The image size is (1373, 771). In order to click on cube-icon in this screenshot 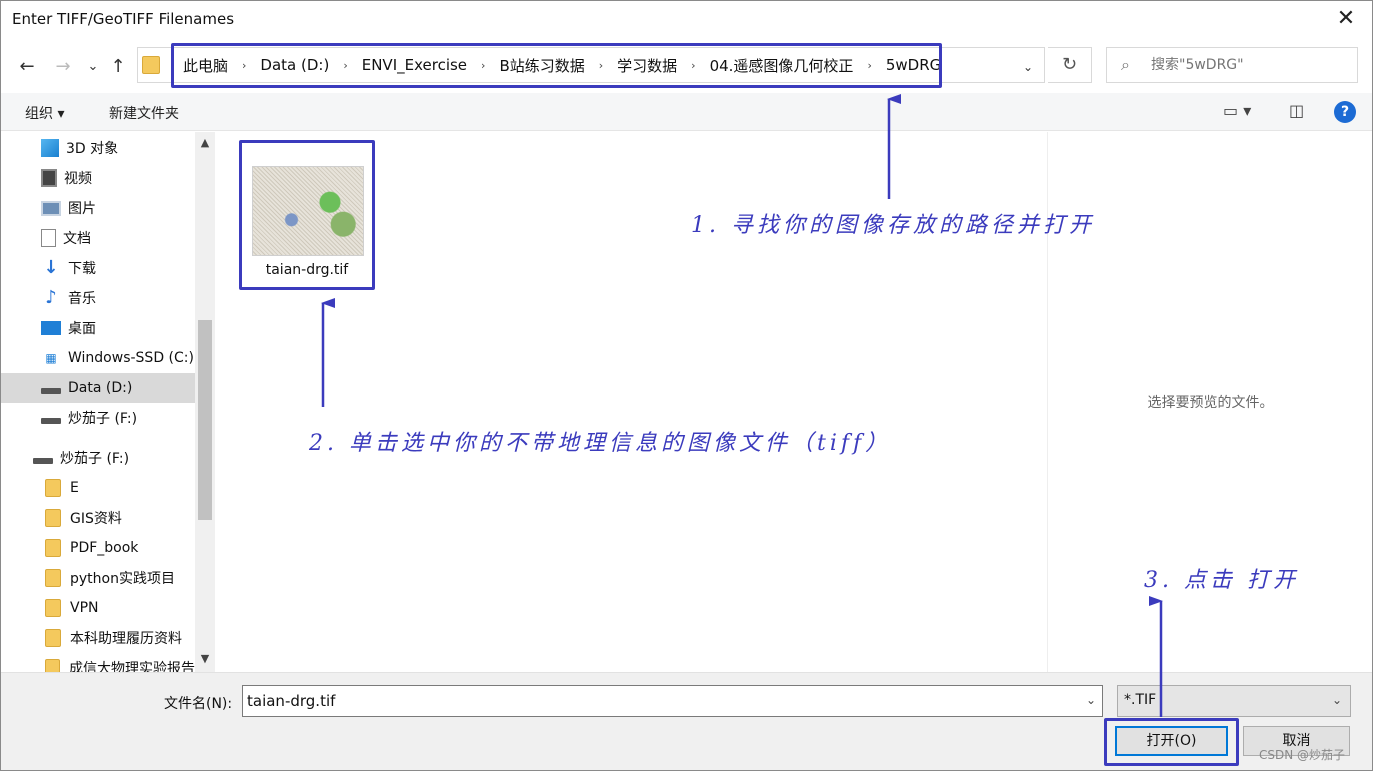, I will do `click(50, 148)`.